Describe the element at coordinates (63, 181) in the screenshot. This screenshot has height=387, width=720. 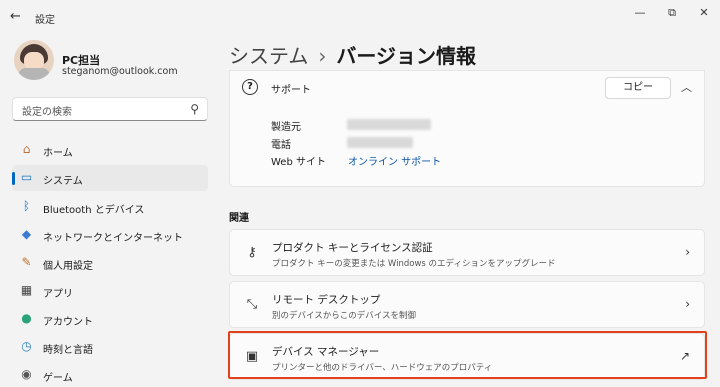
I see `sidebar-item-label: システム` at that location.